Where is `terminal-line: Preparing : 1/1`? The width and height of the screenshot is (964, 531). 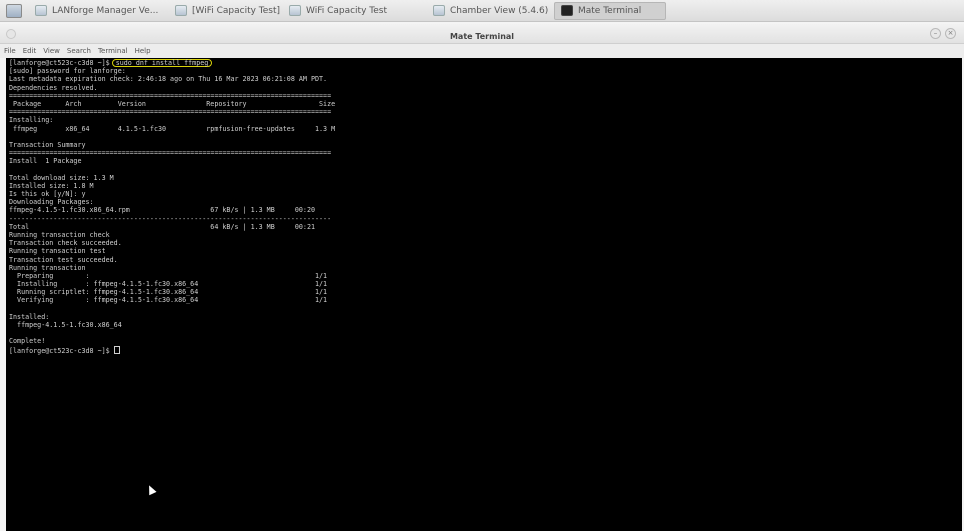 terminal-line: Preparing : 1/1 is located at coordinates (168, 275).